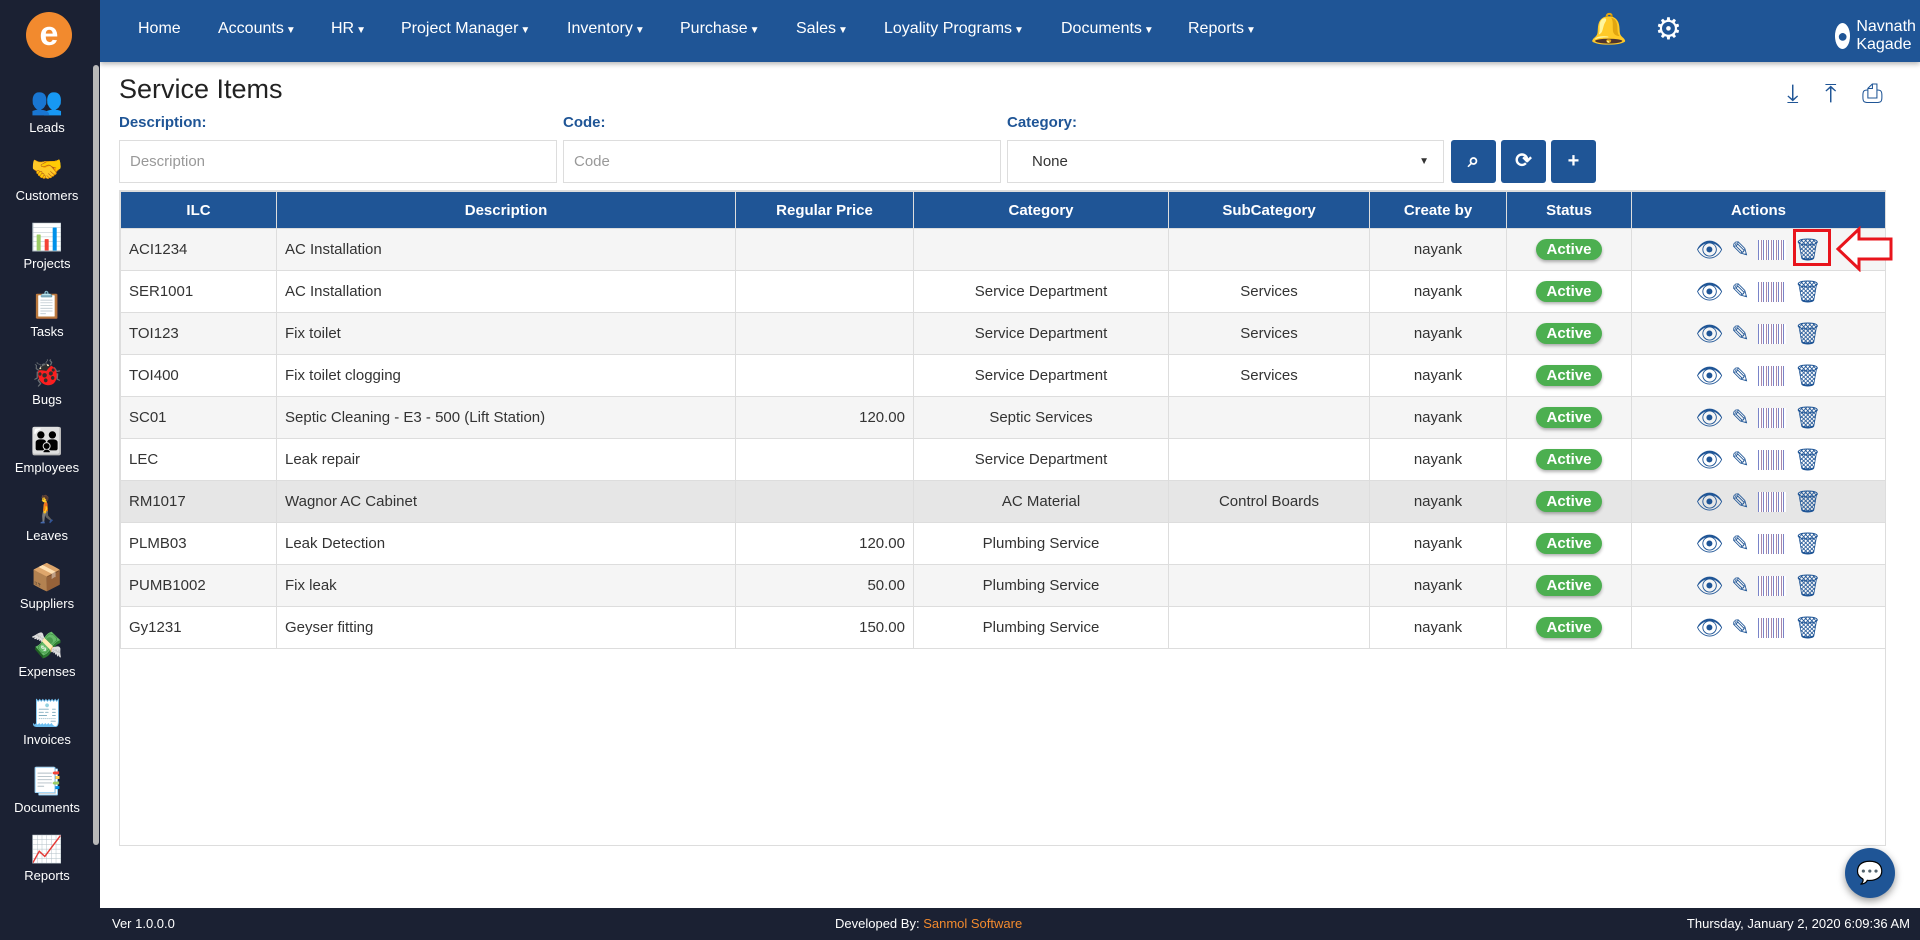 The height and width of the screenshot is (940, 1920). What do you see at coordinates (96, 455) in the screenshot?
I see `sidebar-scrollbar` at bounding box center [96, 455].